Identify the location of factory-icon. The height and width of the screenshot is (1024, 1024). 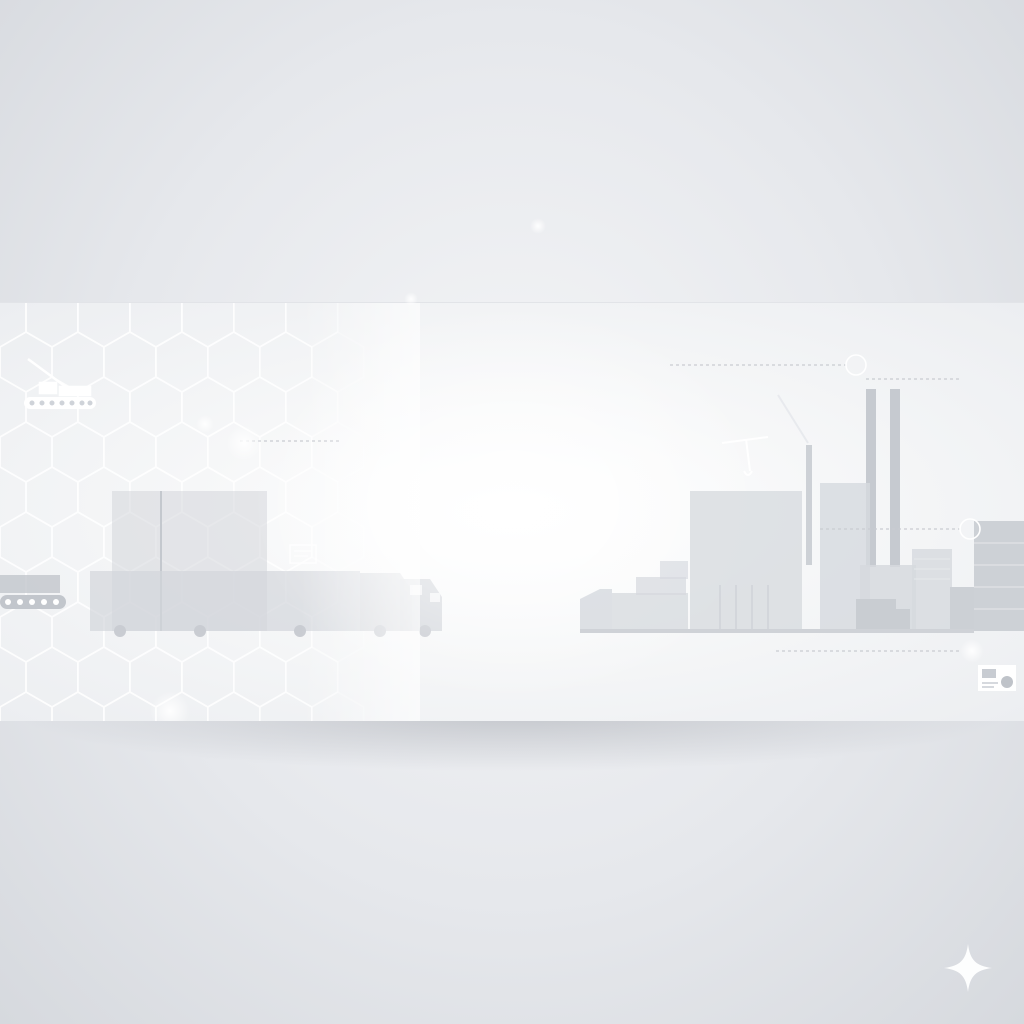
(746, 562).